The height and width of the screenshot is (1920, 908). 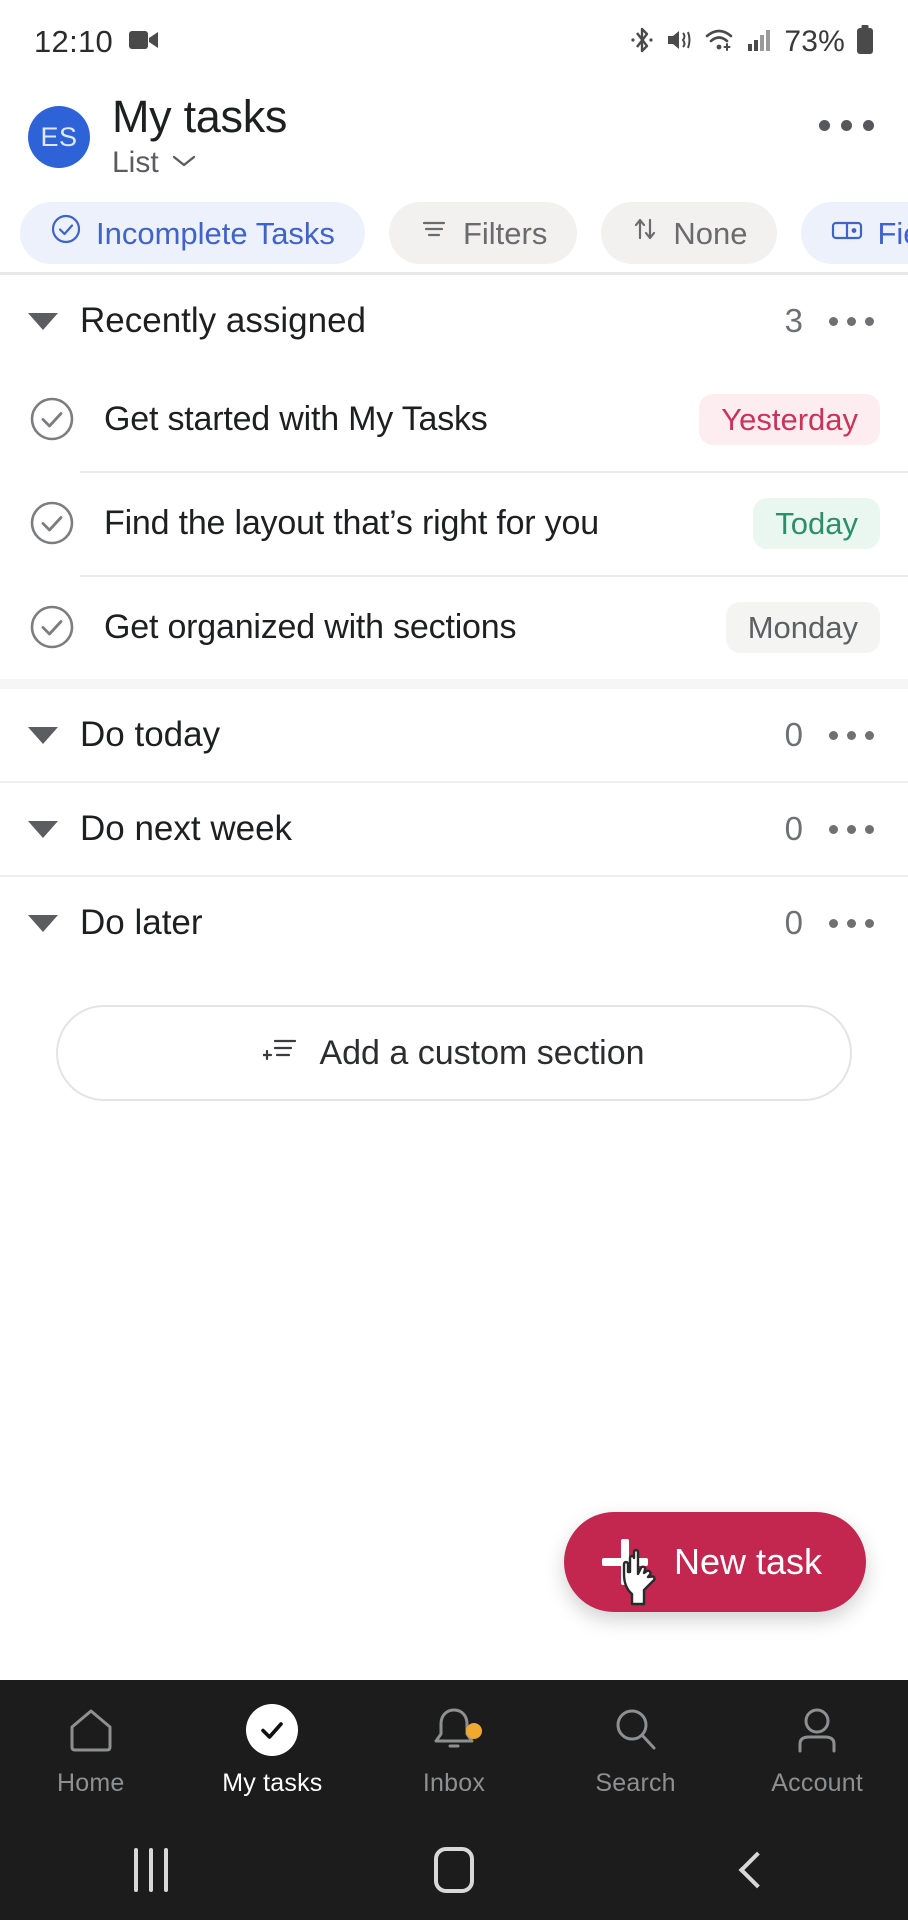 I want to click on new-task-button: New task, so click(x=714, y=1562).